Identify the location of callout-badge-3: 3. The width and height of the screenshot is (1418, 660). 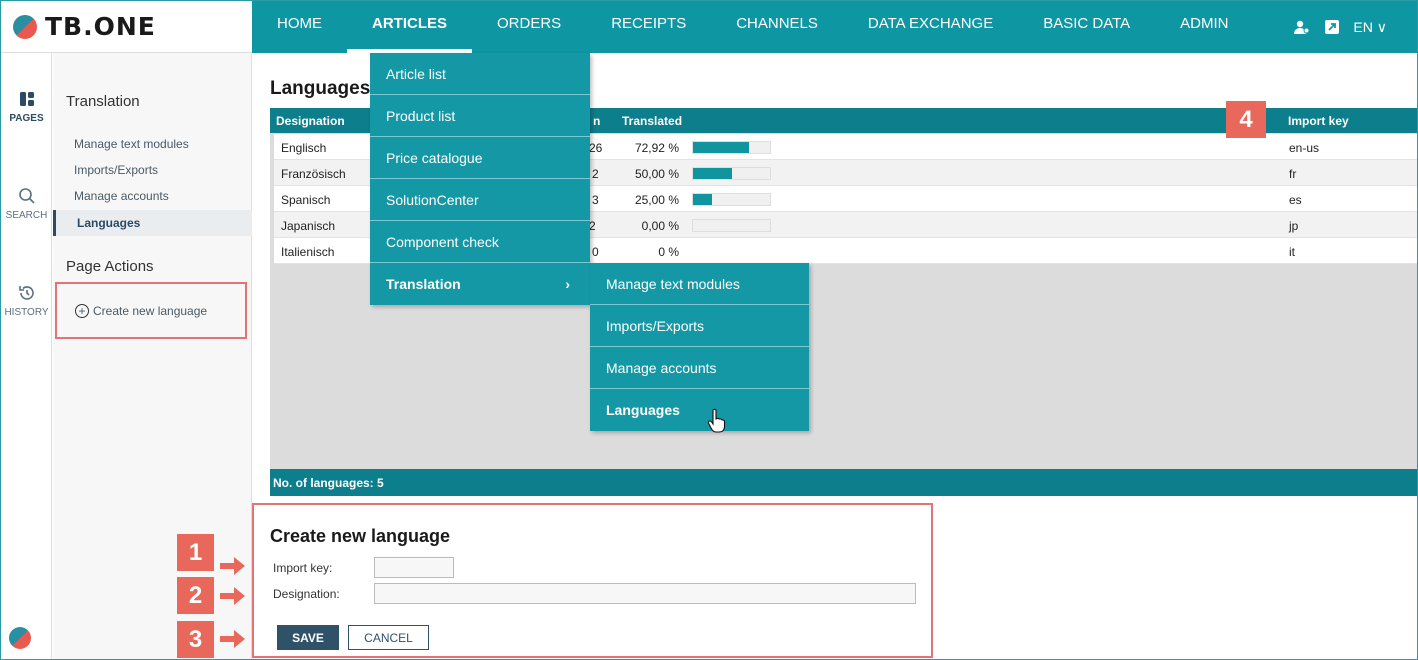
(195, 639).